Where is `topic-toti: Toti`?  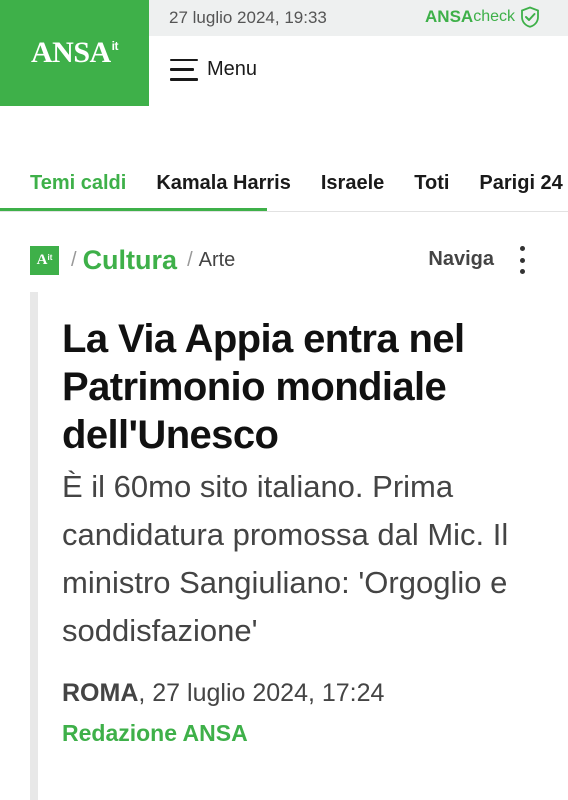
topic-toti: Toti is located at coordinates (431, 183).